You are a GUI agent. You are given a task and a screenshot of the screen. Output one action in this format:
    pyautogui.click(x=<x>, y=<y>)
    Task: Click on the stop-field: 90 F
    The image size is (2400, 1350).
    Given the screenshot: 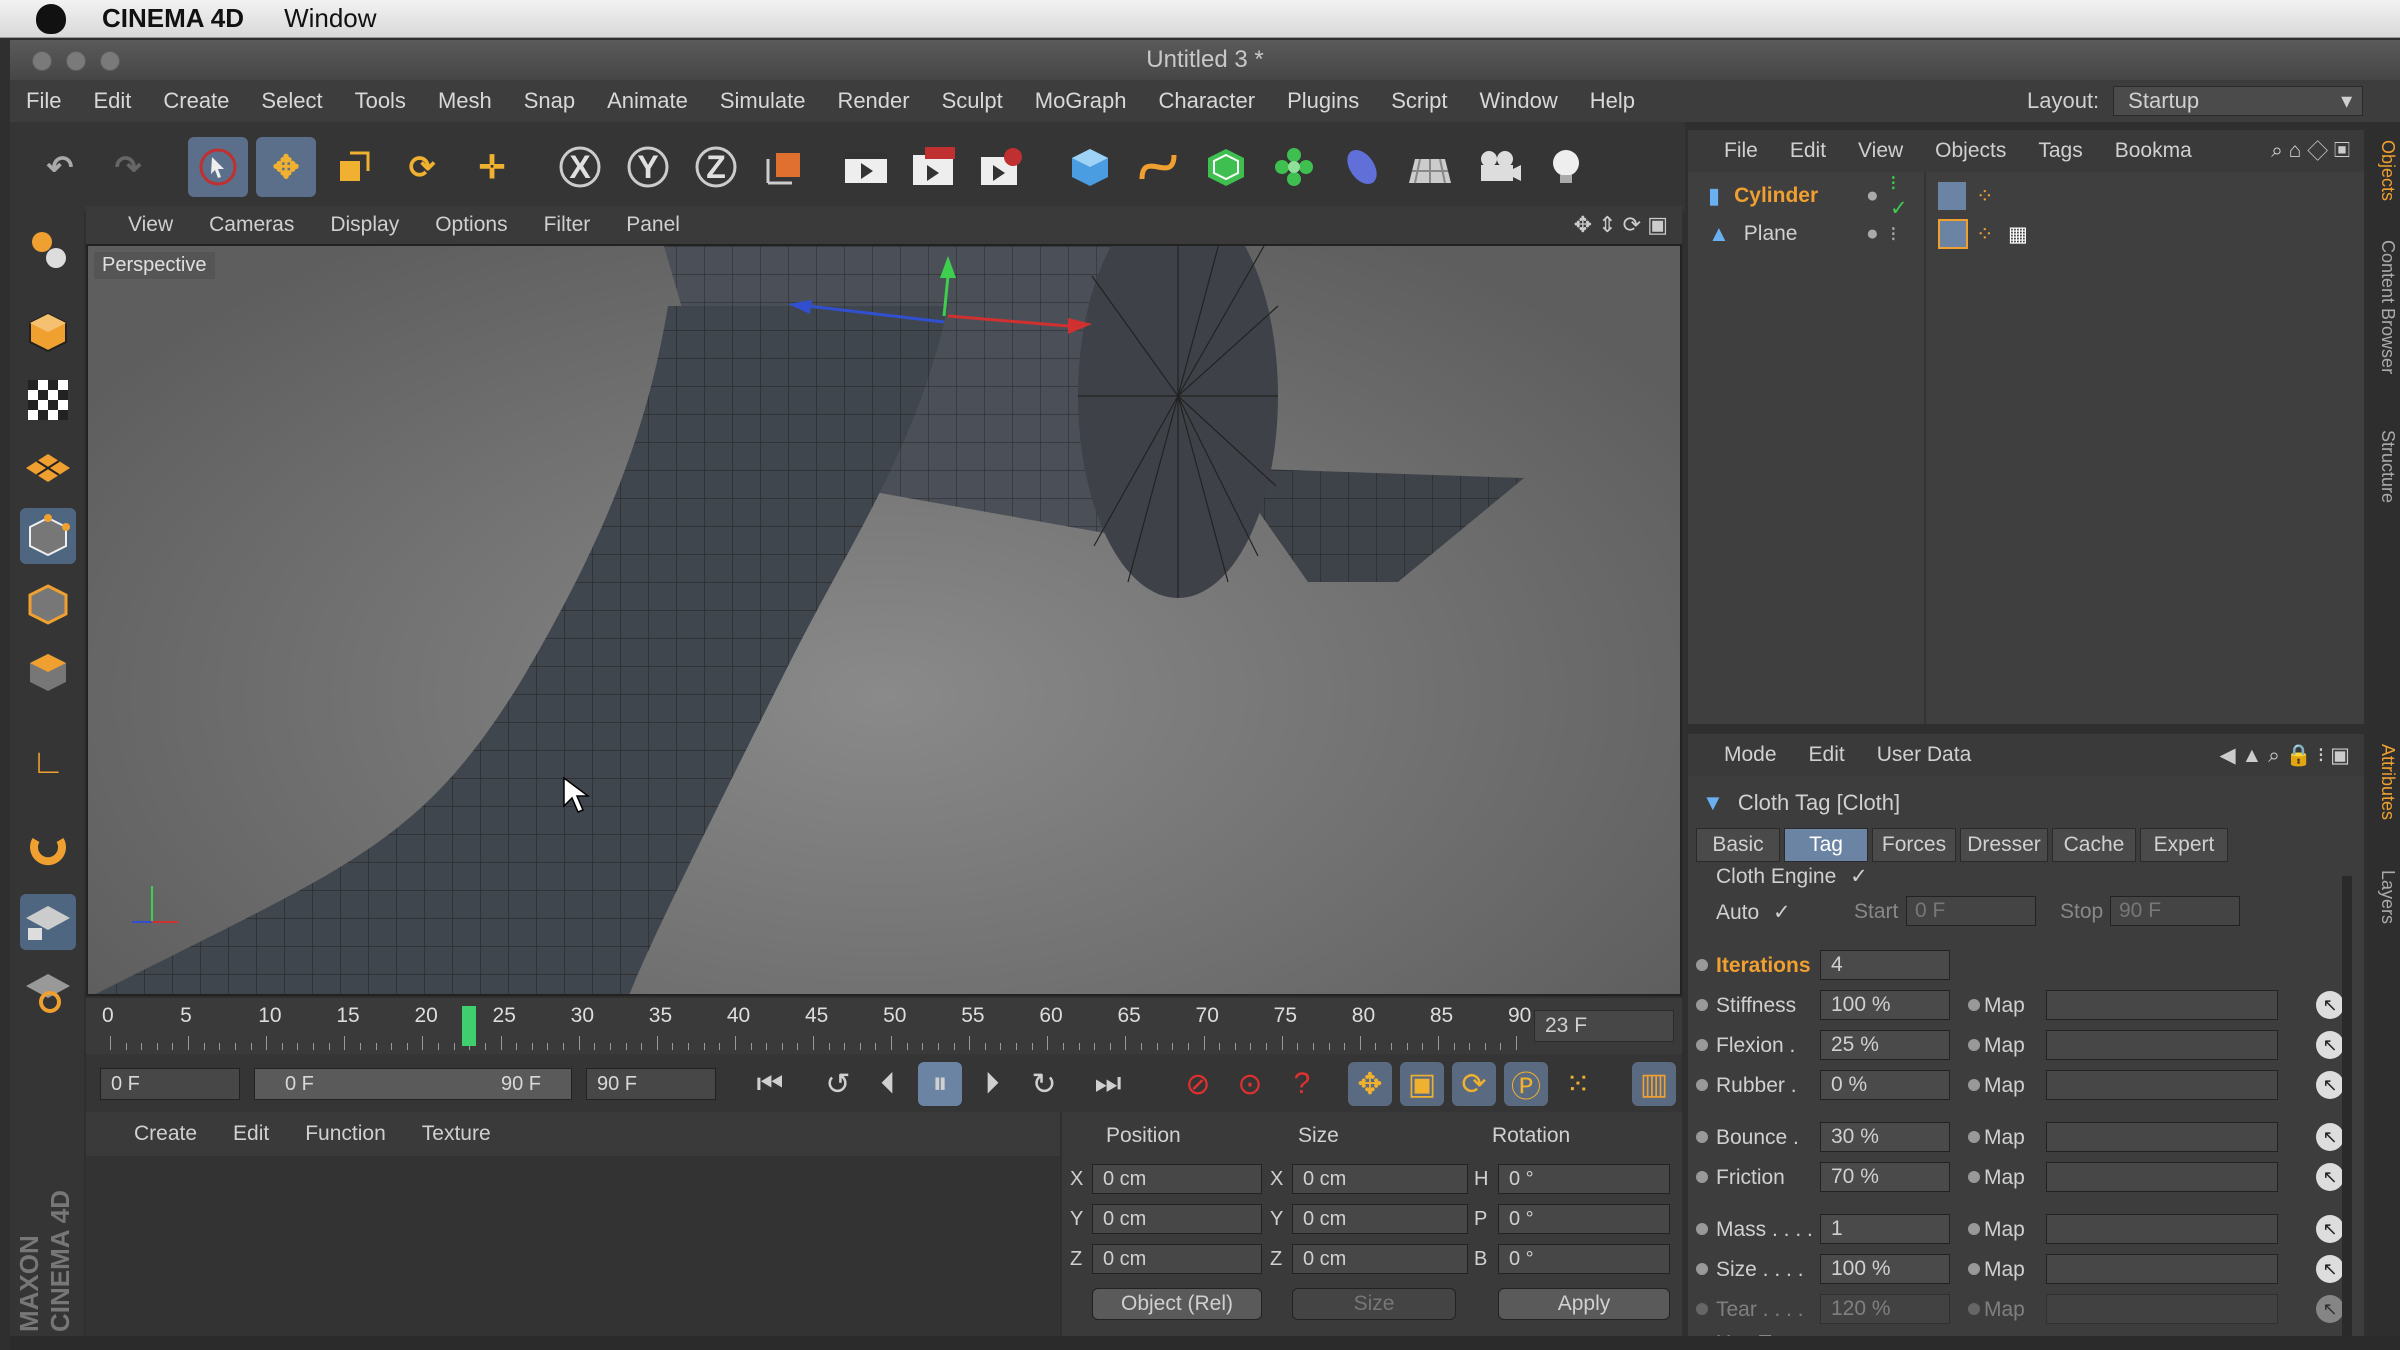 What is the action you would take?
    pyautogui.click(x=2175, y=911)
    